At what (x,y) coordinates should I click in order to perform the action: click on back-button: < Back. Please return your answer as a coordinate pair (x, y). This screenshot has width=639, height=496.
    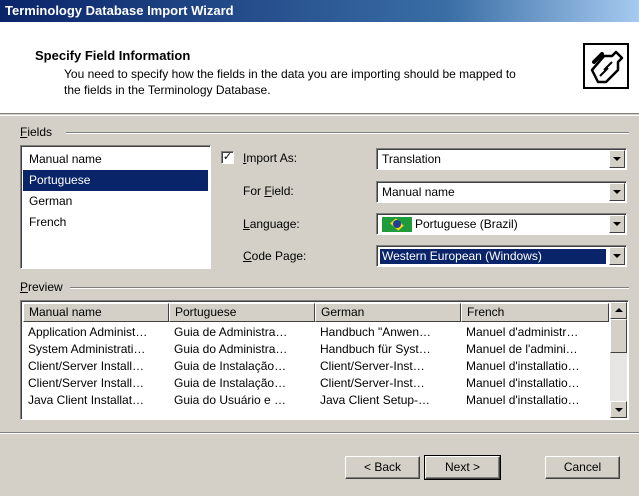
    Looking at the image, I should click on (382, 467).